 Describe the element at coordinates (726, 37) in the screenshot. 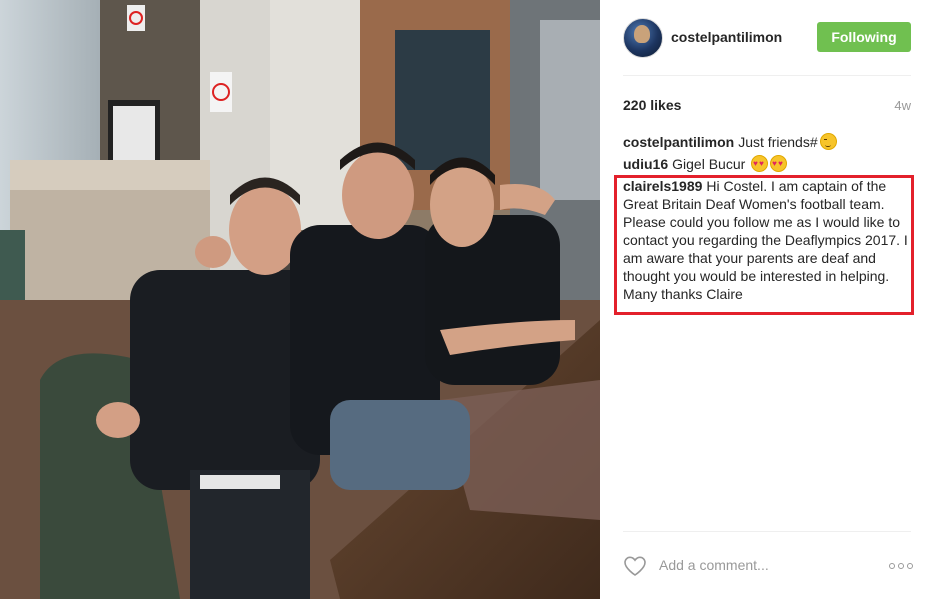

I see `post-username: costelpantilimon` at that location.